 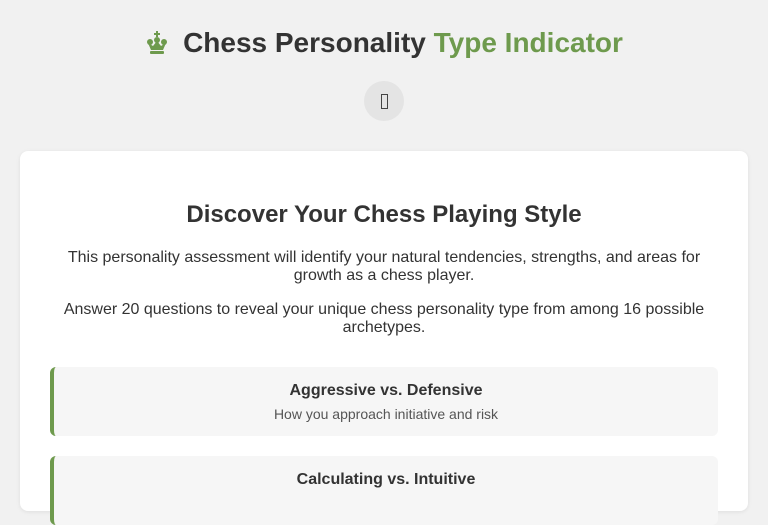 What do you see at coordinates (157, 43) in the screenshot?
I see `chess-king-icon` at bounding box center [157, 43].